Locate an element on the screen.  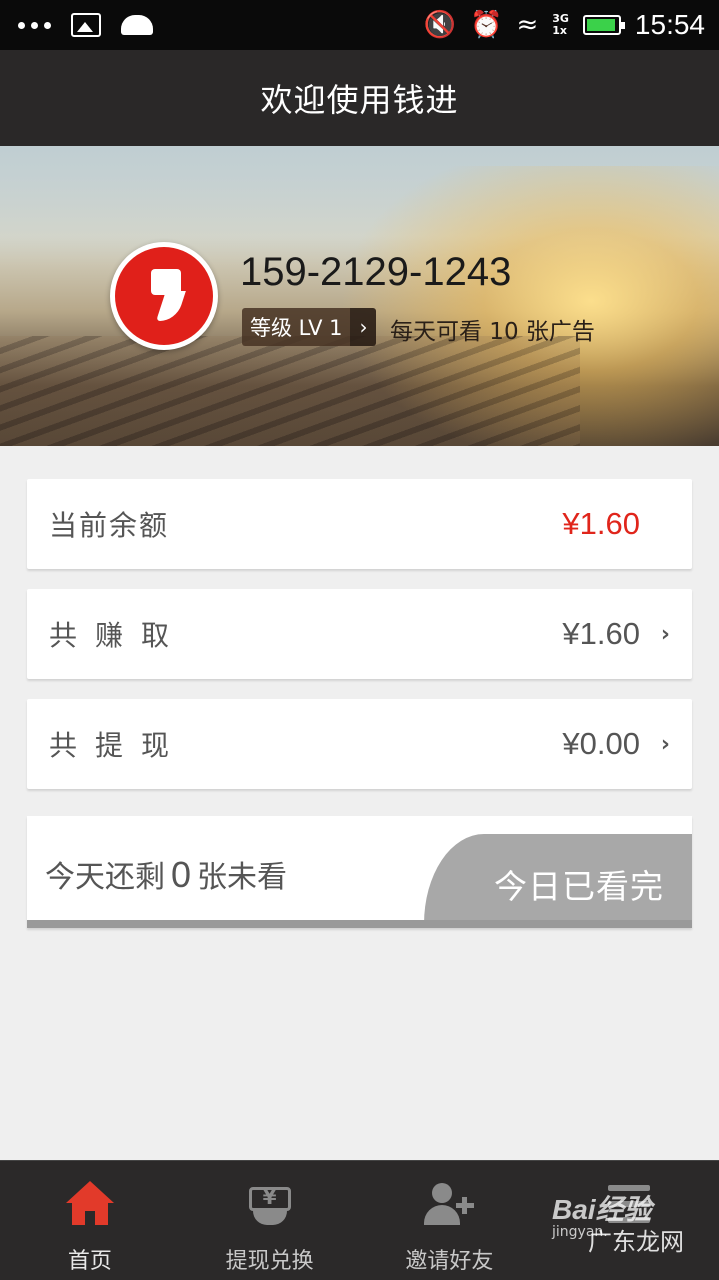
earned-row: 共赚取 ¥1.60 › is located at coordinates (359, 634).